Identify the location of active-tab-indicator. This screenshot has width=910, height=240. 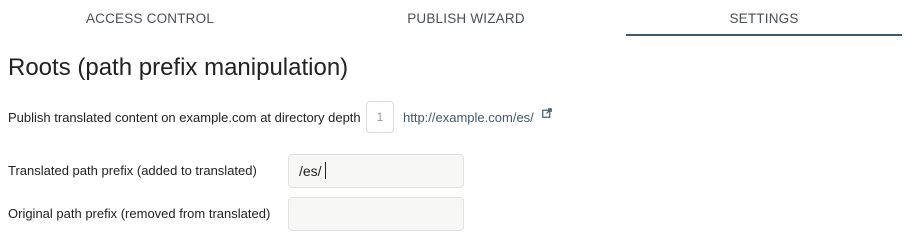
(764, 35).